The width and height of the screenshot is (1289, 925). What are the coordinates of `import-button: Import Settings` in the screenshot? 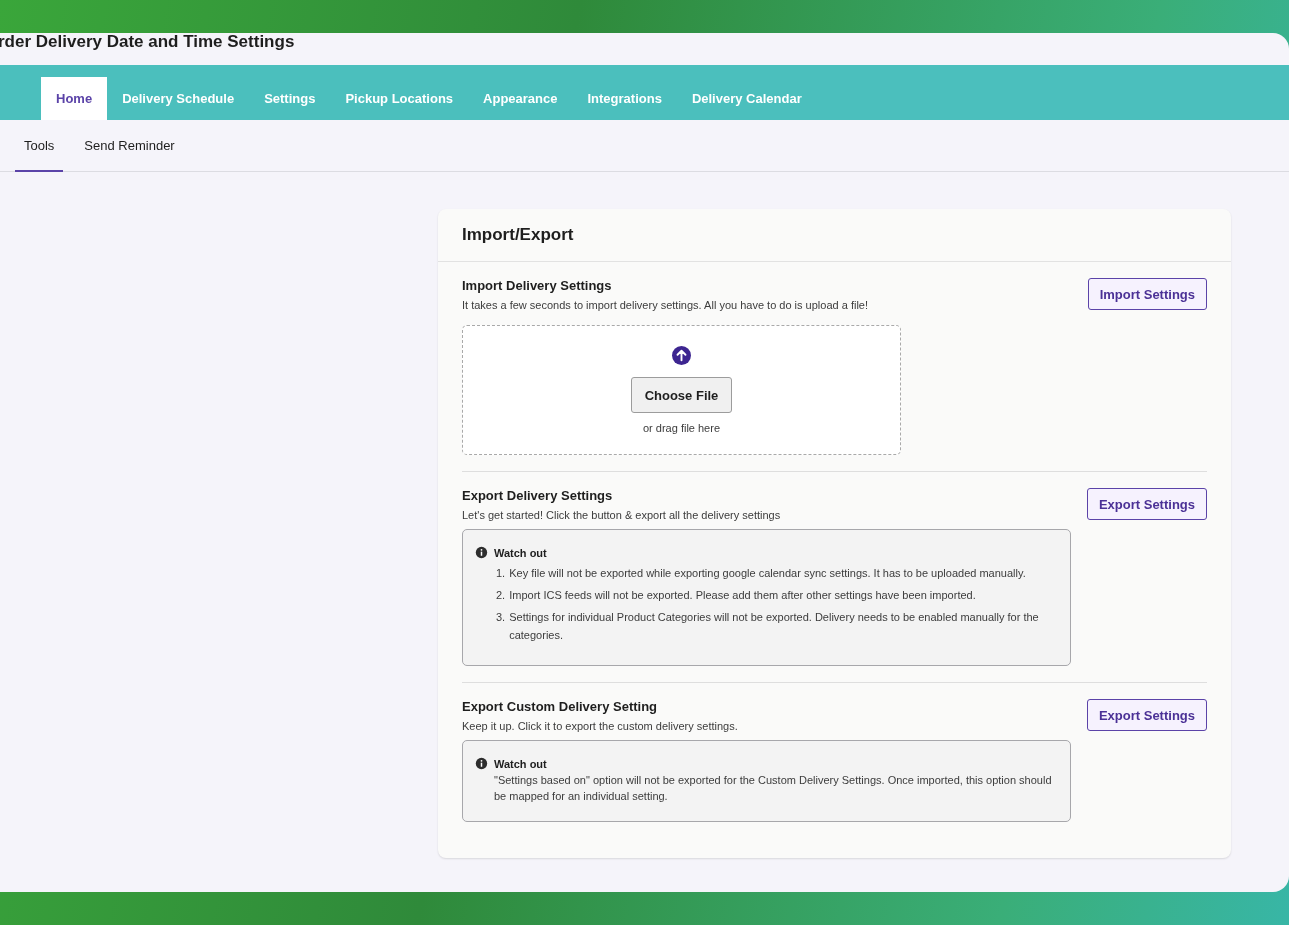 It's located at (1147, 294).